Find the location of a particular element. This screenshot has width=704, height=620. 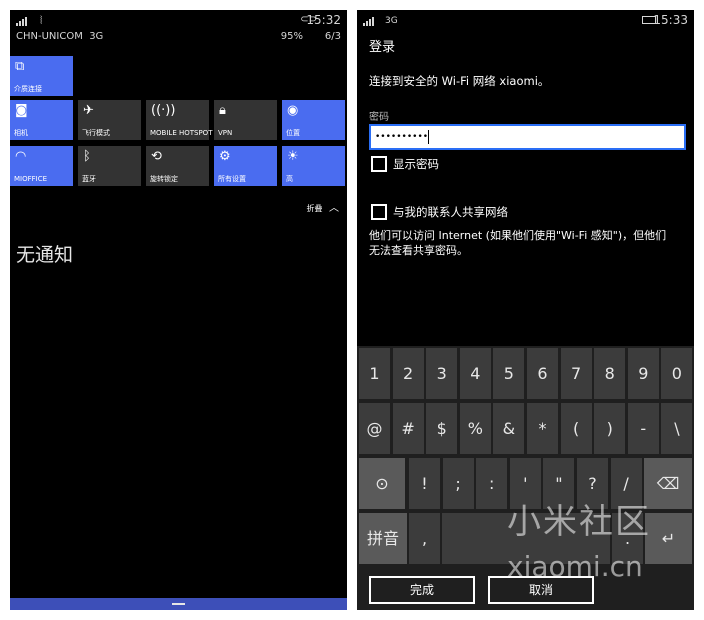

quick-action-tile: ◠ MIOFFICE is located at coordinates (41, 166).